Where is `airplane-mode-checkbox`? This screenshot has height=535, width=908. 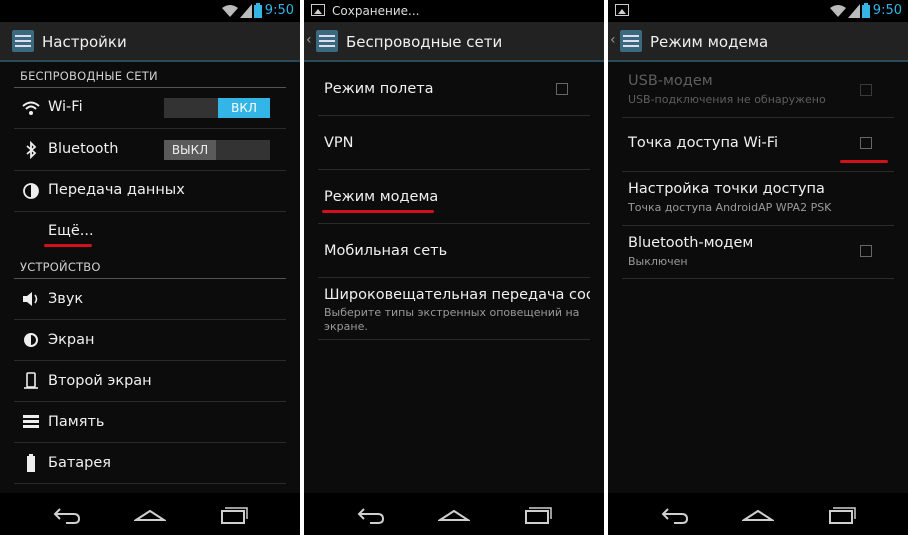 airplane-mode-checkbox is located at coordinates (562, 89).